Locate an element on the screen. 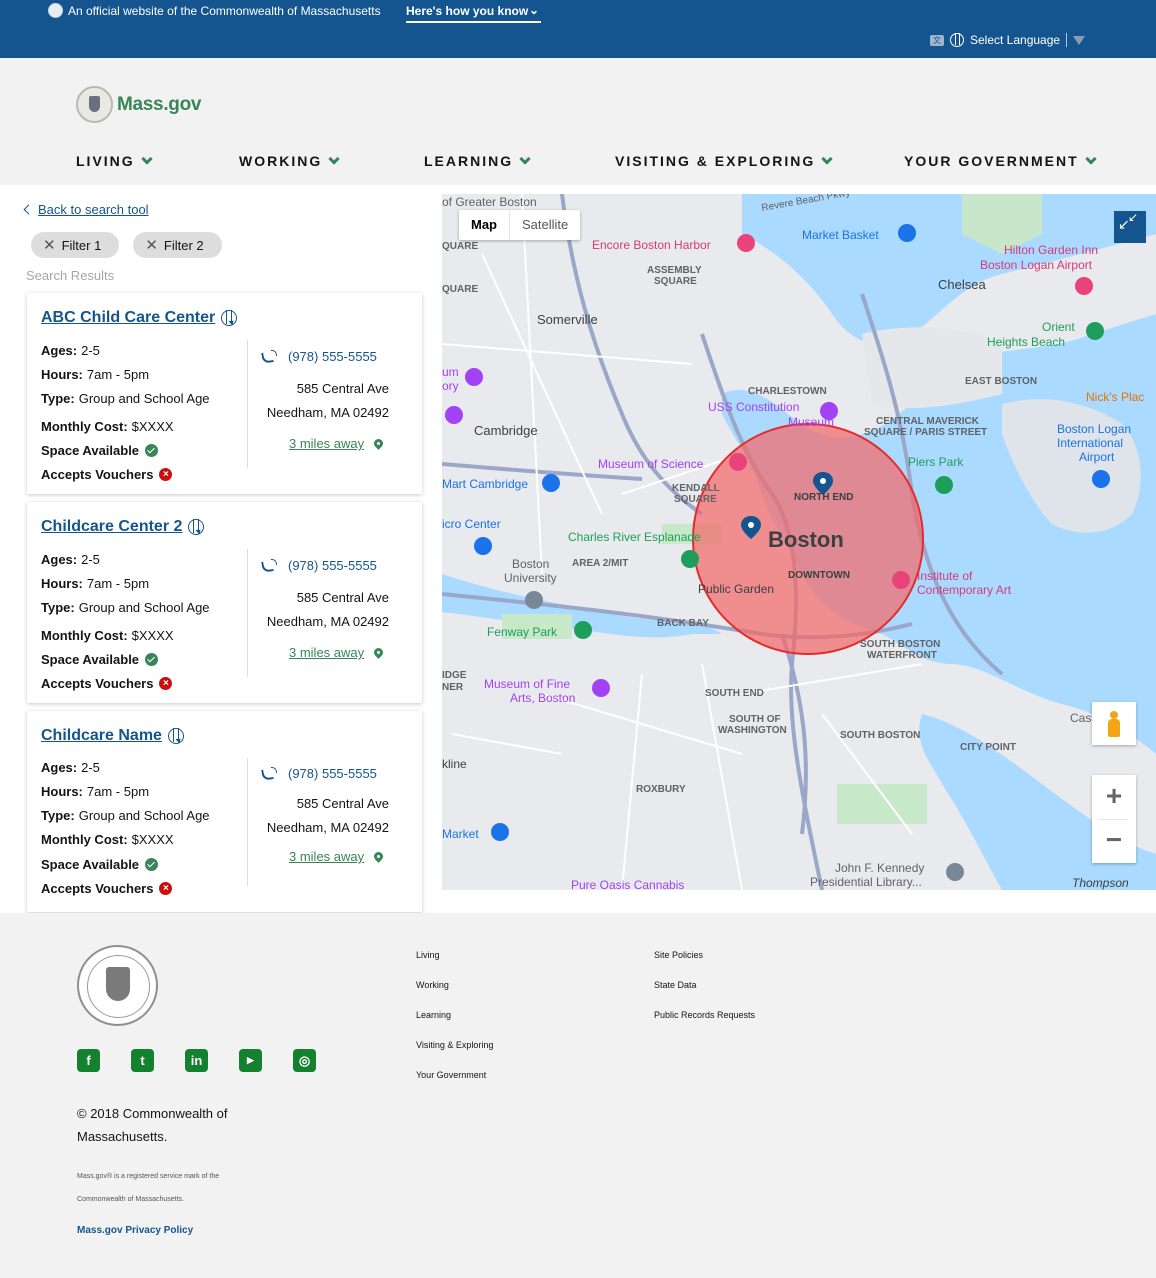  x-circle-icon: × is located at coordinates (166, 474).